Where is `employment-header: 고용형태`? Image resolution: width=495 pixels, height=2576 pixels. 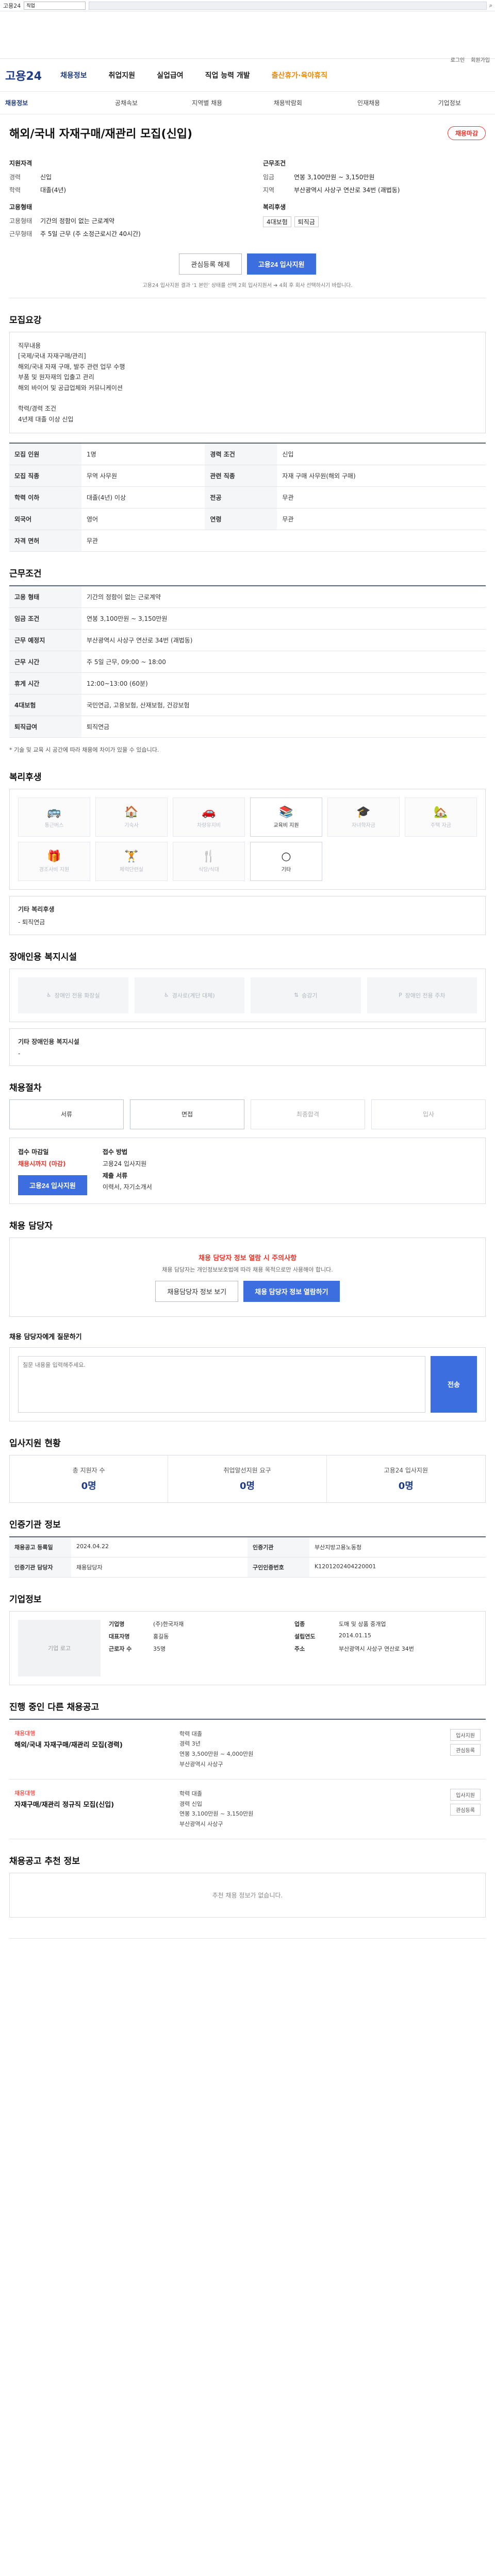
employment-header: 고용형태 is located at coordinates (20, 207).